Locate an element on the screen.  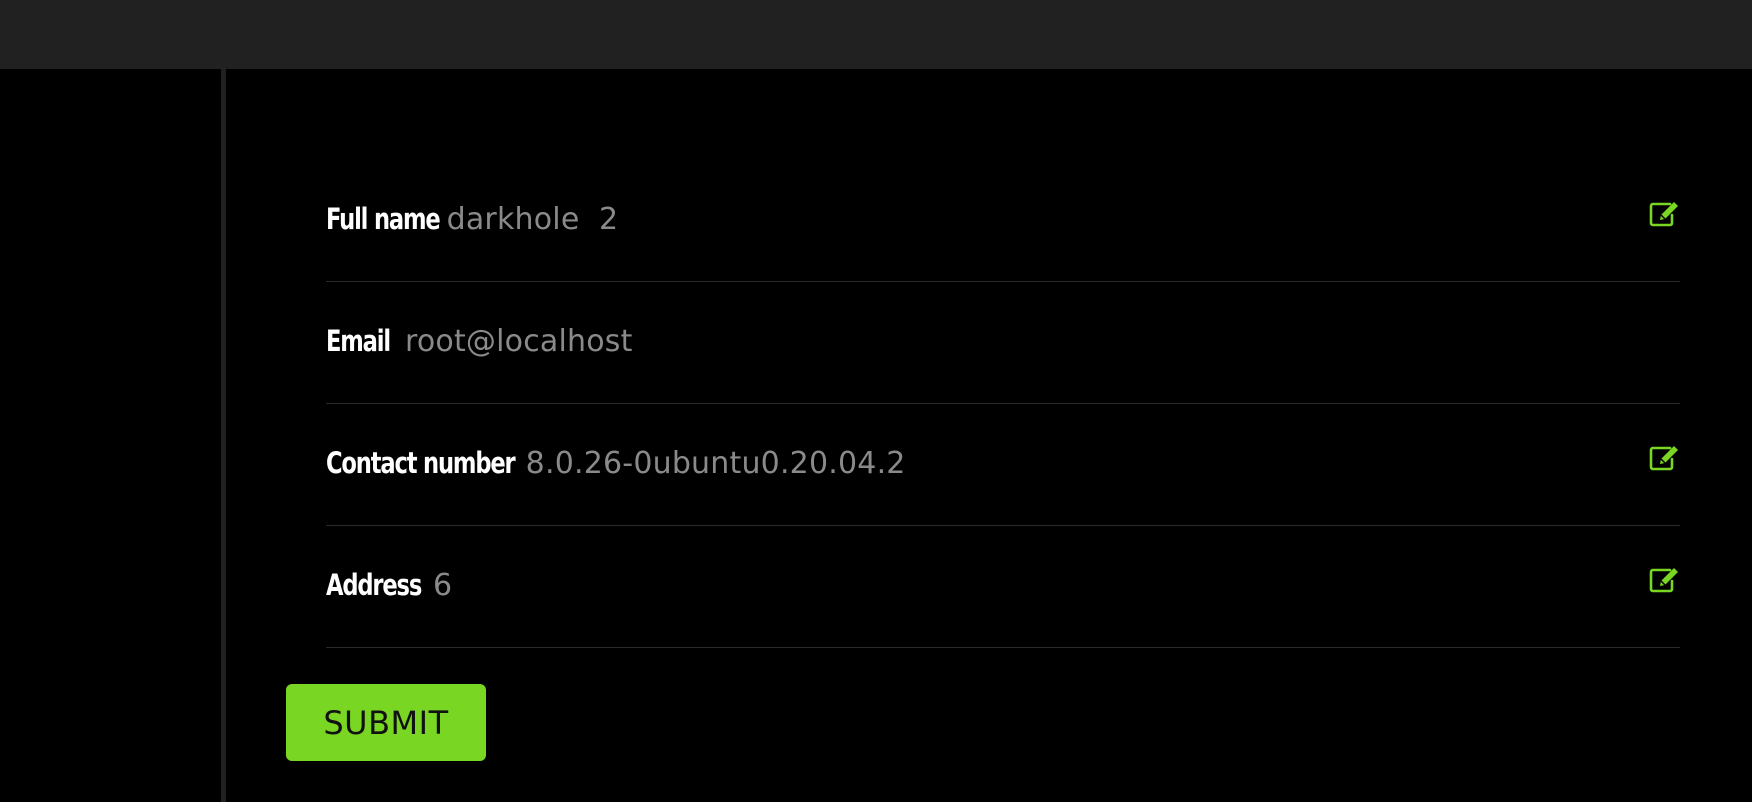
email-label: Email is located at coordinates (358, 341).